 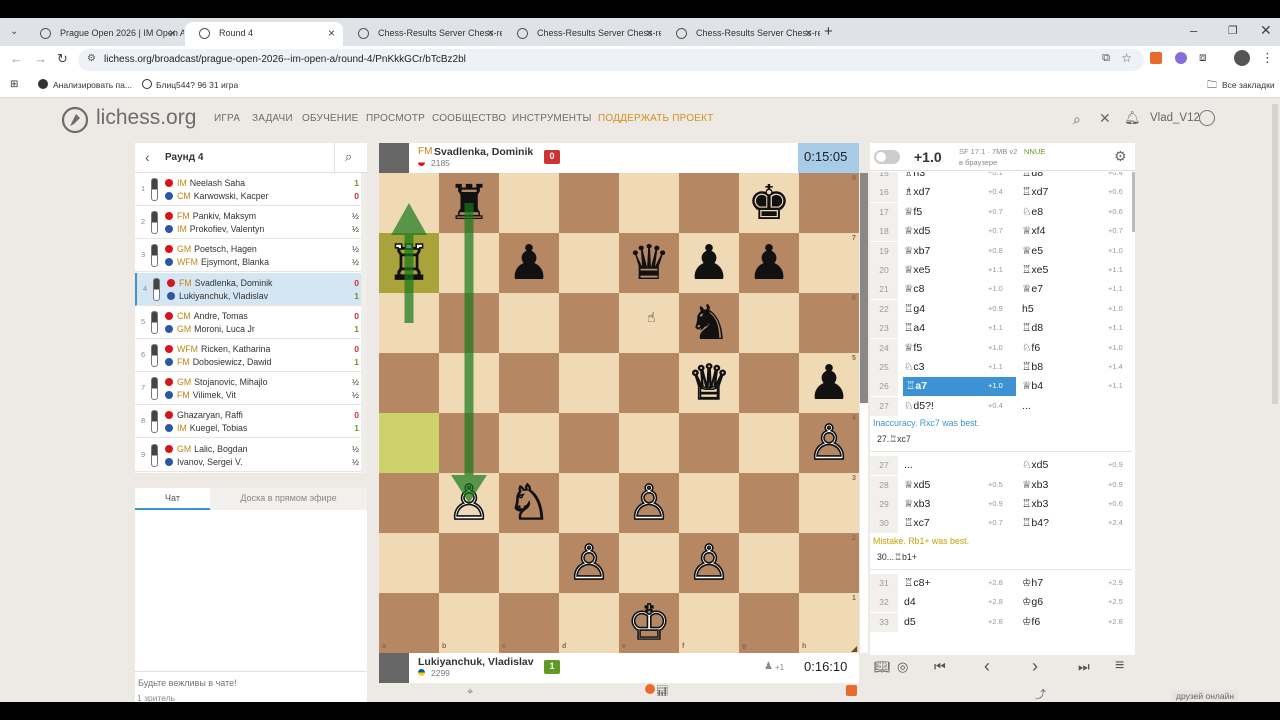 I want to click on black-move: ♕e7, so click(x=1032, y=289).